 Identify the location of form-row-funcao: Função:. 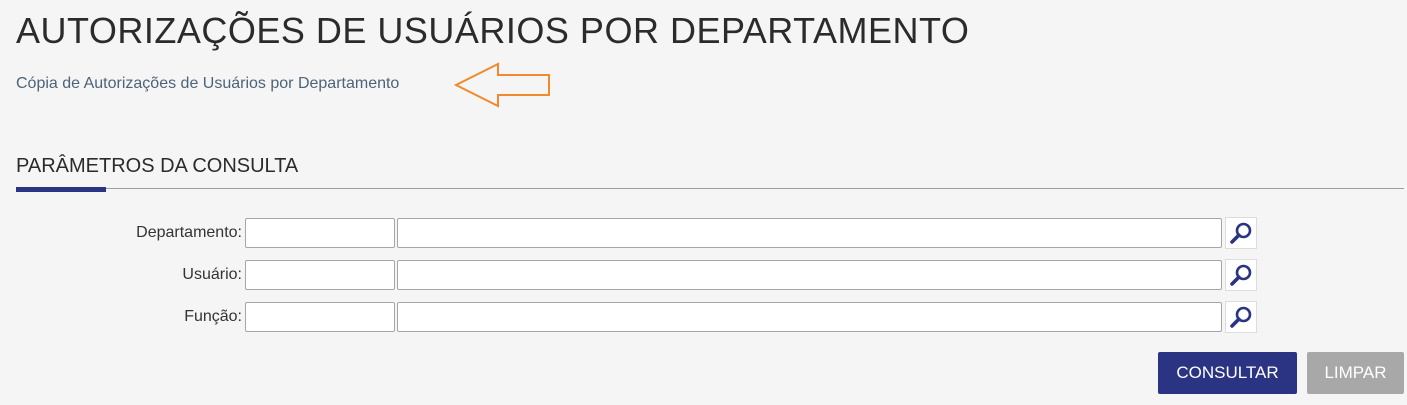
(630, 317).